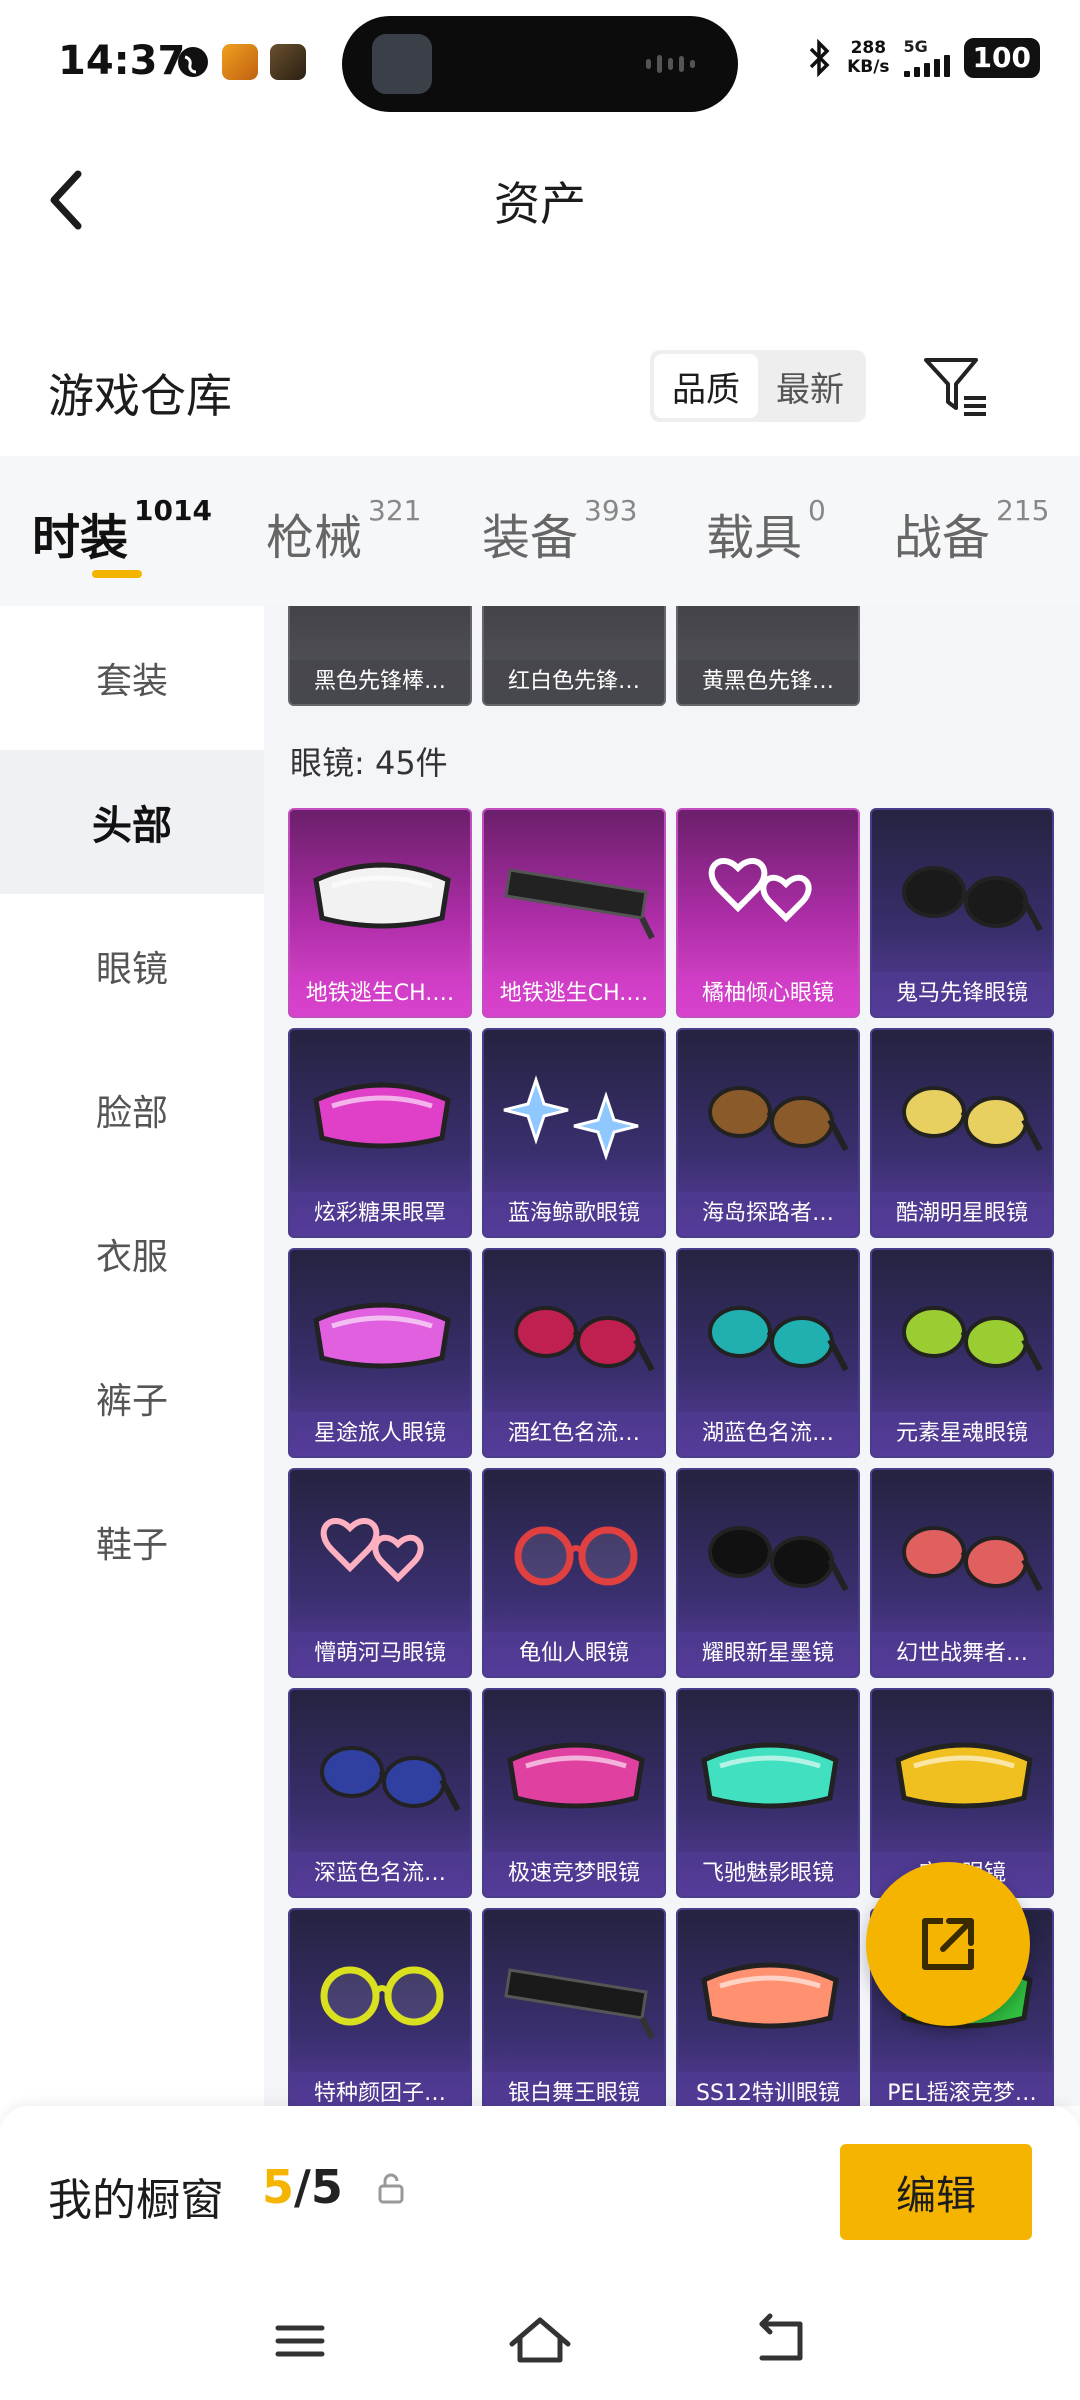 The height and width of the screenshot is (2400, 1080). I want to click on tab-count: 1014, so click(173, 510).